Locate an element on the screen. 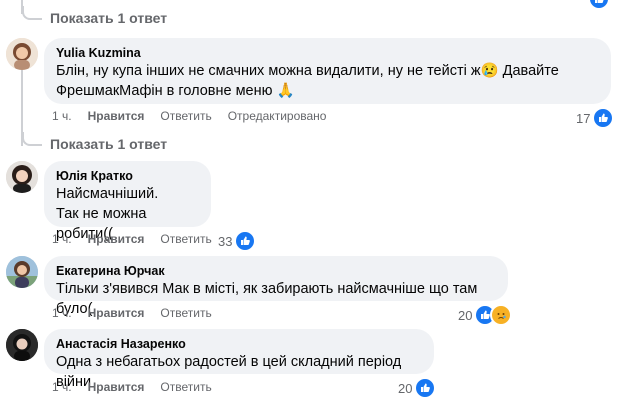 This screenshot has width=640, height=404. comment-author: Yulia Kuzmina is located at coordinates (327, 53).